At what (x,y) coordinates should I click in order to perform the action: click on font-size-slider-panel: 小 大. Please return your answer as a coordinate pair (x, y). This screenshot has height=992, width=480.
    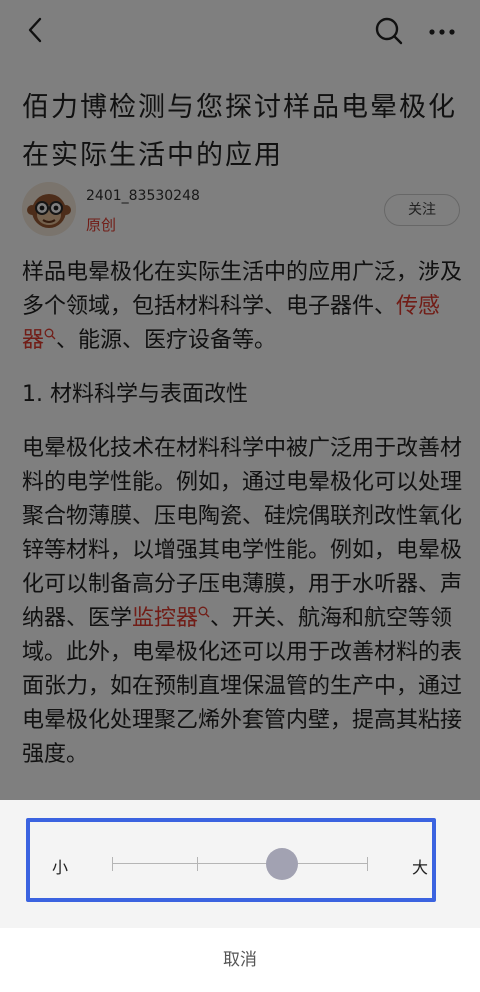
    Looking at the image, I should click on (240, 864).